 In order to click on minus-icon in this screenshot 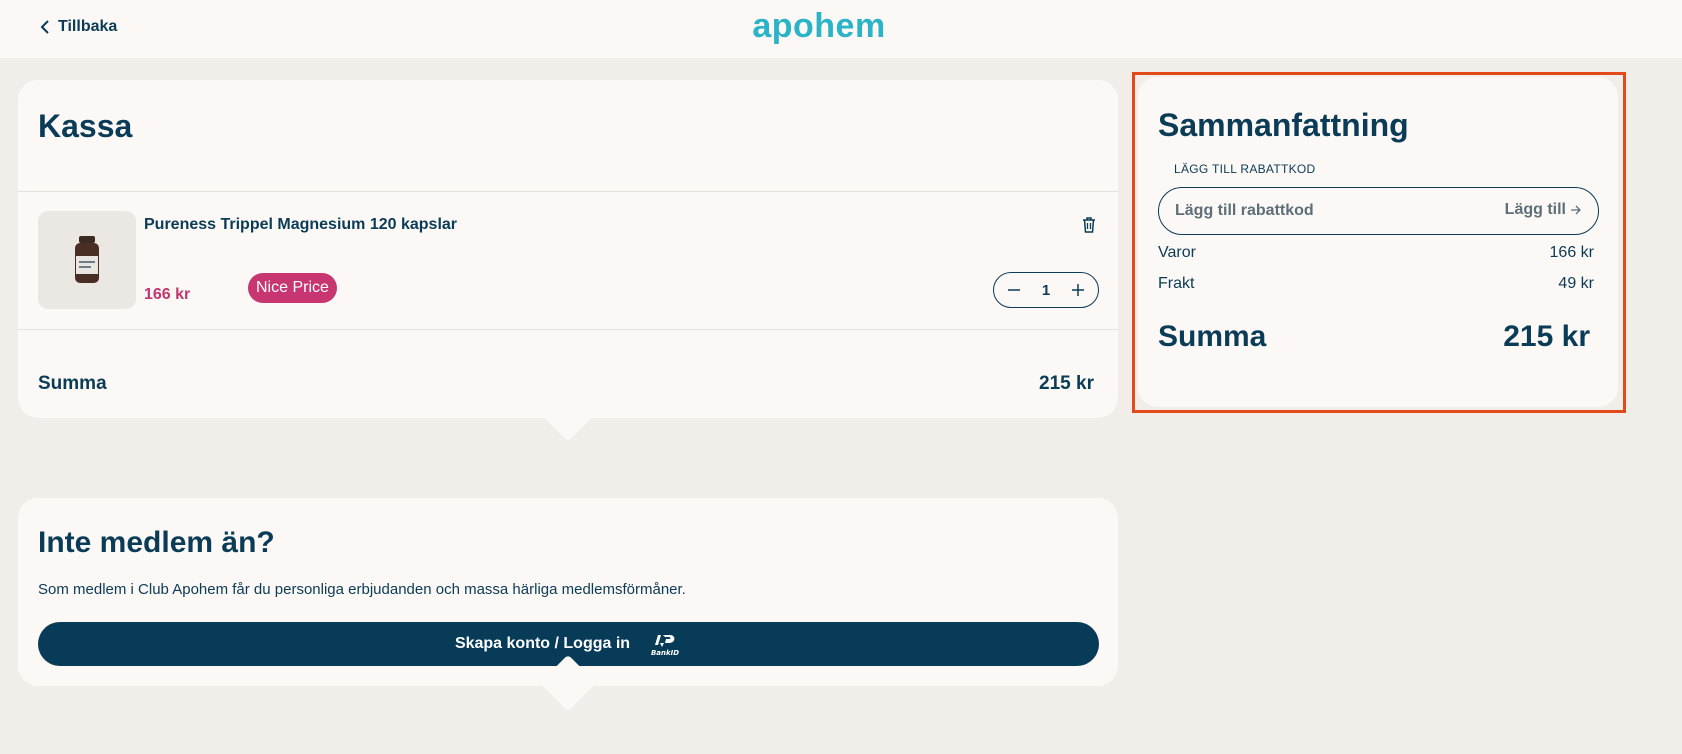, I will do `click(1014, 290)`.